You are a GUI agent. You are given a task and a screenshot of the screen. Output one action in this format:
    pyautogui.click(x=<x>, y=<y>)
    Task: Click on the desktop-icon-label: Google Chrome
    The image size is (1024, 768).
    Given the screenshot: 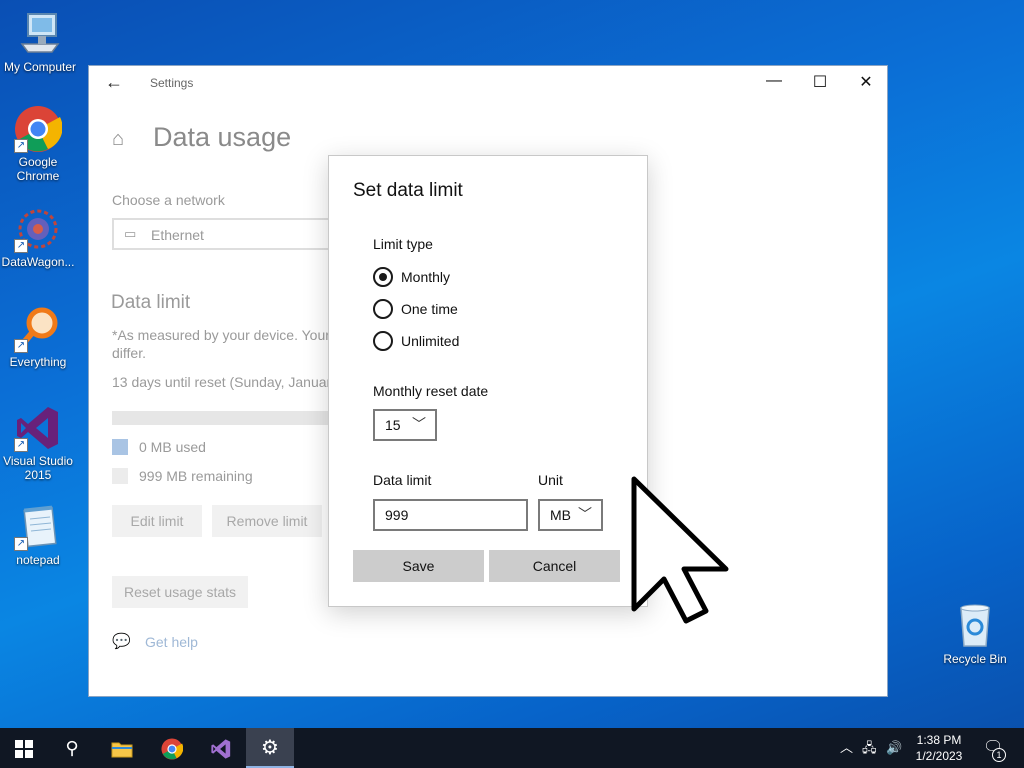 What is the action you would take?
    pyautogui.click(x=38, y=169)
    